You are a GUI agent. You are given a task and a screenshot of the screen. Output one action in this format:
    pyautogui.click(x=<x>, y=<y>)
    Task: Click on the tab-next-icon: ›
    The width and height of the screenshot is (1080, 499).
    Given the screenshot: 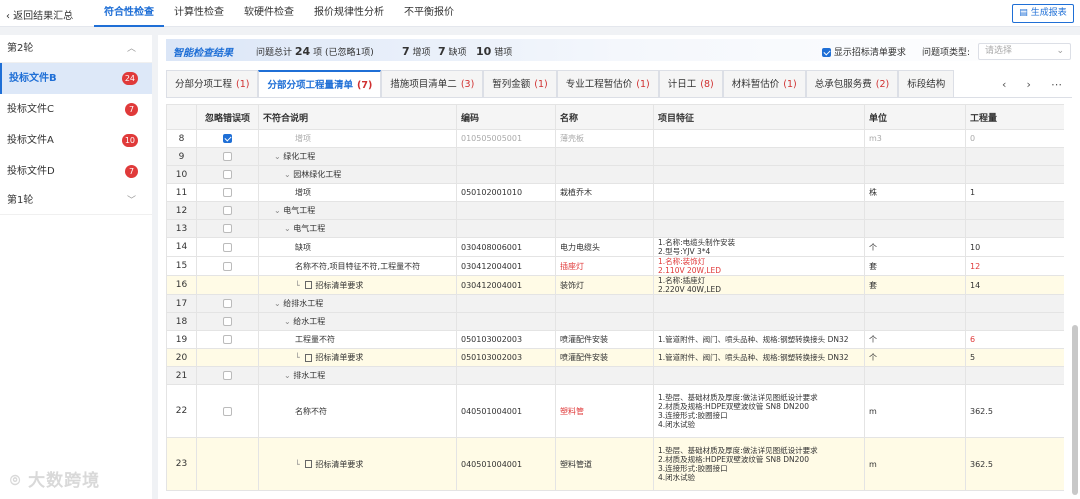 What is the action you would take?
    pyautogui.click(x=1029, y=84)
    